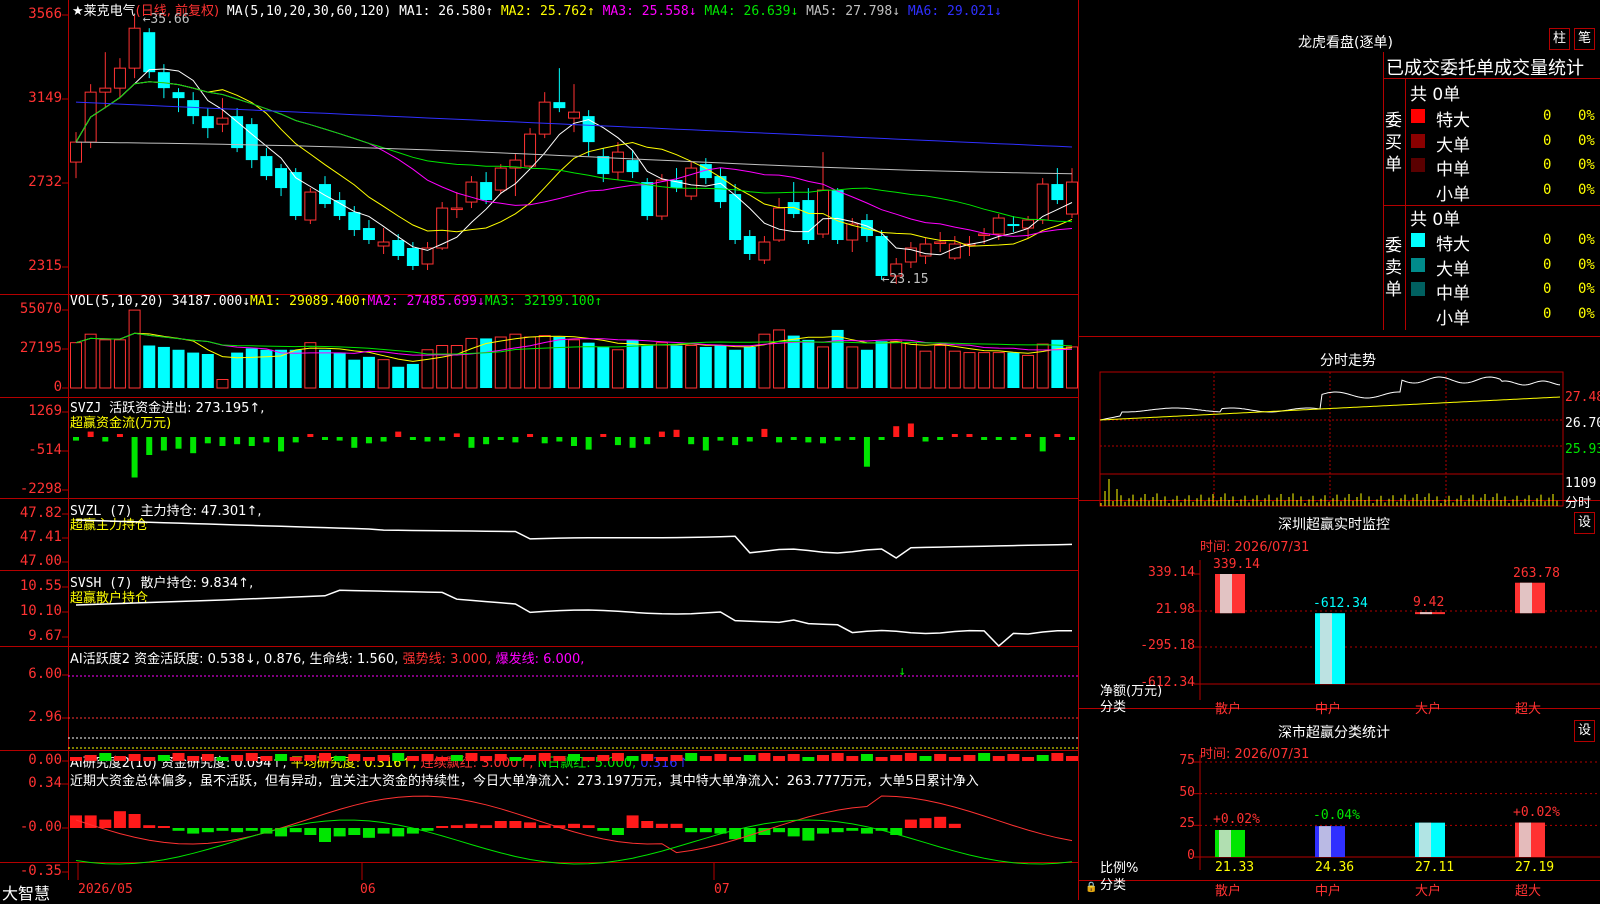 The image size is (1600, 904). What do you see at coordinates (1585, 39) in the screenshot?
I see `tick-mode-button: 笔` at bounding box center [1585, 39].